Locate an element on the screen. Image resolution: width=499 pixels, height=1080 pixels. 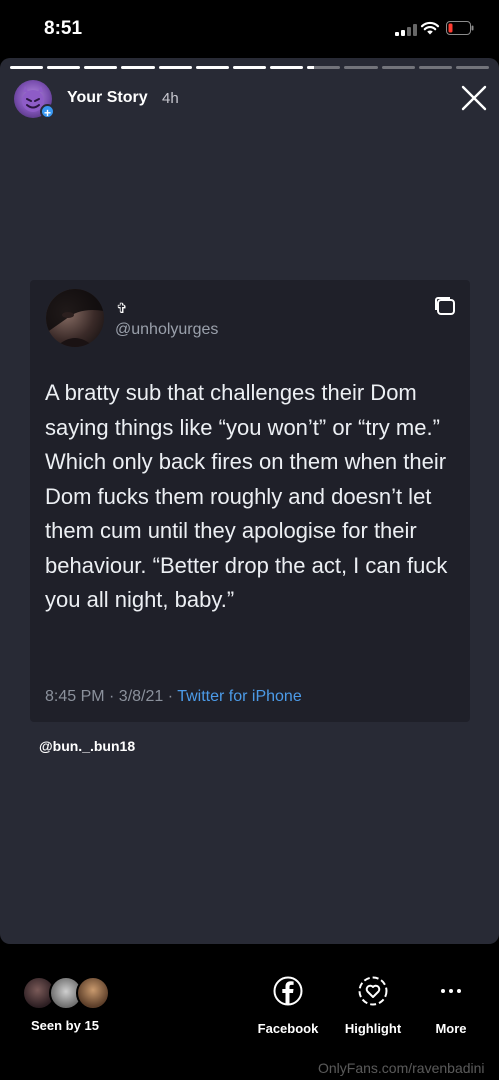
highlight-heart-icon is located at coordinates (373, 991).